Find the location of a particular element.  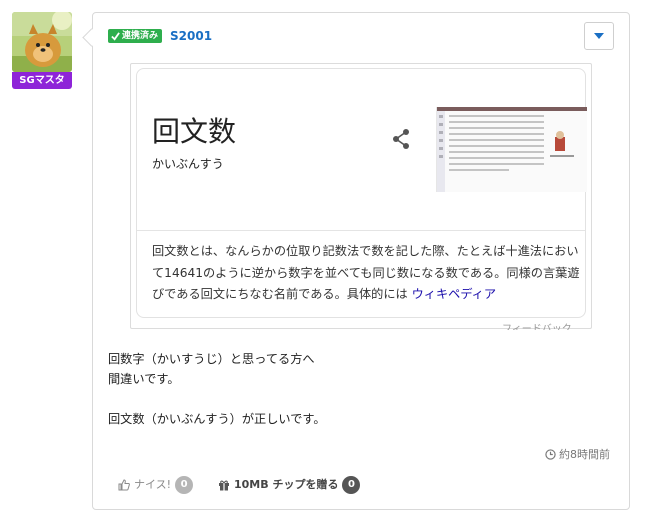

post-menu-button is located at coordinates (599, 36).